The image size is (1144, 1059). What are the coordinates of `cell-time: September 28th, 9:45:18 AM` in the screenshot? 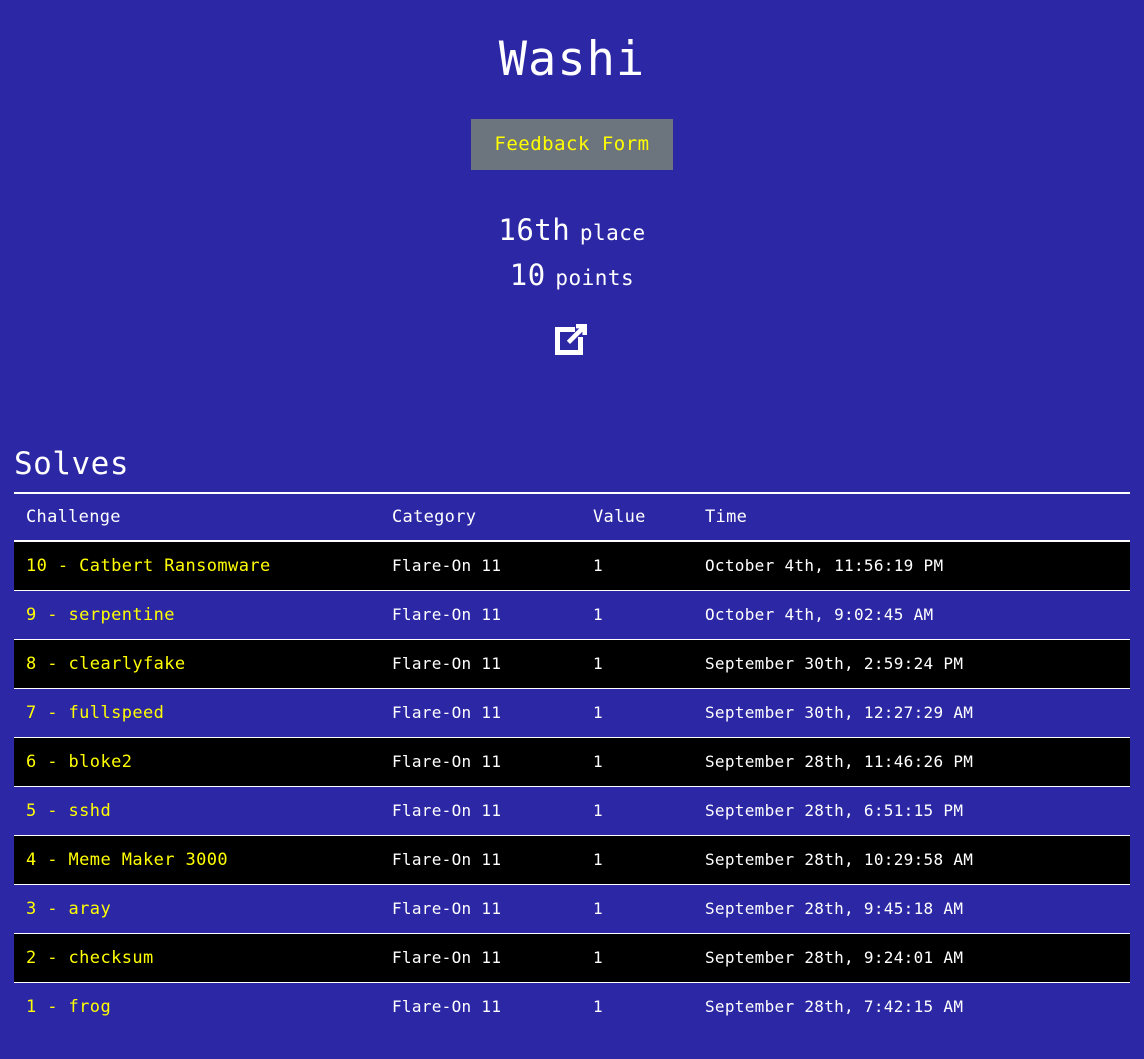 It's located at (911, 908).